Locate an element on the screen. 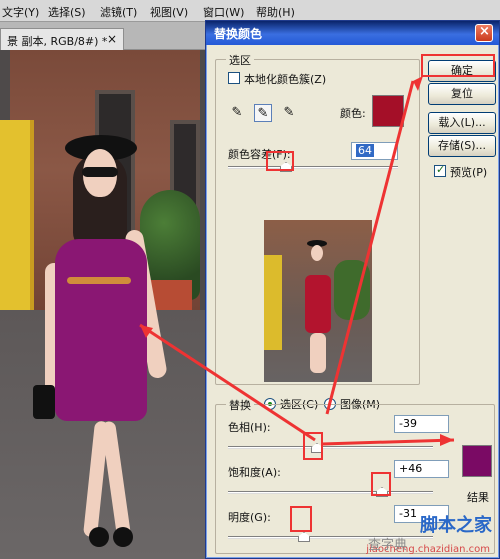 The height and width of the screenshot is (559, 500). menu-window: 窗口(W) is located at coordinates (223, 12).